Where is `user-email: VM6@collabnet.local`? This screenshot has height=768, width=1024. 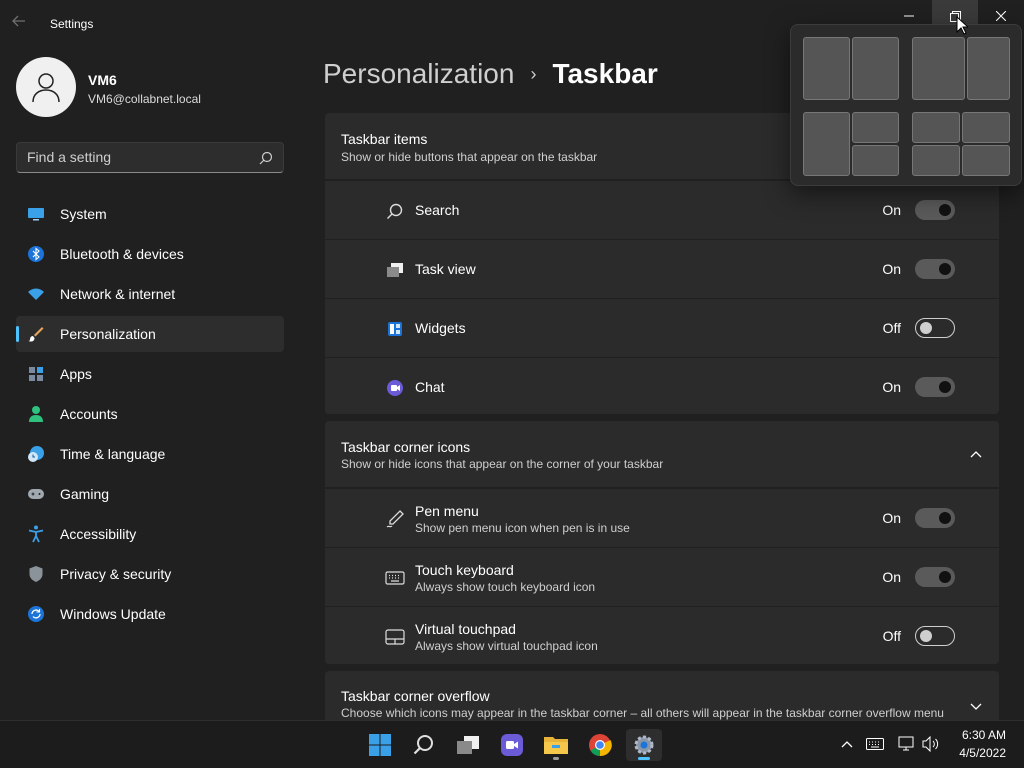
user-email: VM6@collabnet.local is located at coordinates (144, 99).